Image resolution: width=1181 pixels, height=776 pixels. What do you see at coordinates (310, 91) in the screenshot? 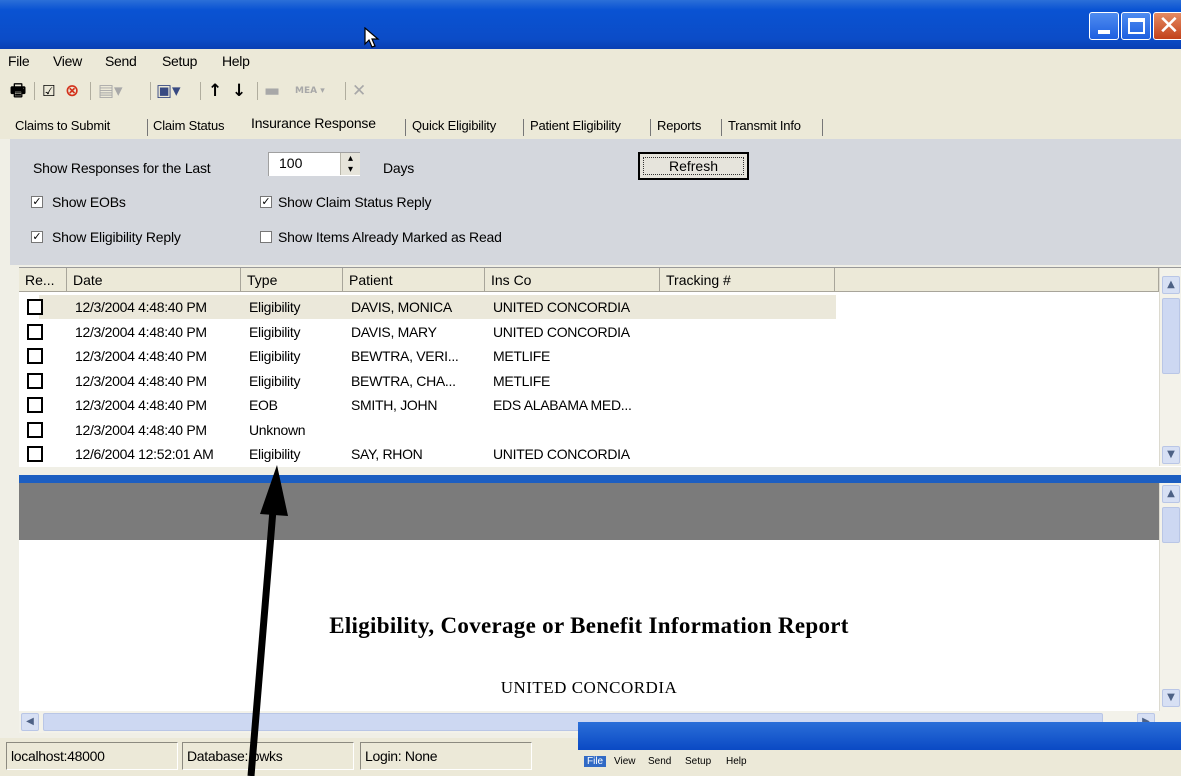
I see `mea-icon: MEA ▾` at bounding box center [310, 91].